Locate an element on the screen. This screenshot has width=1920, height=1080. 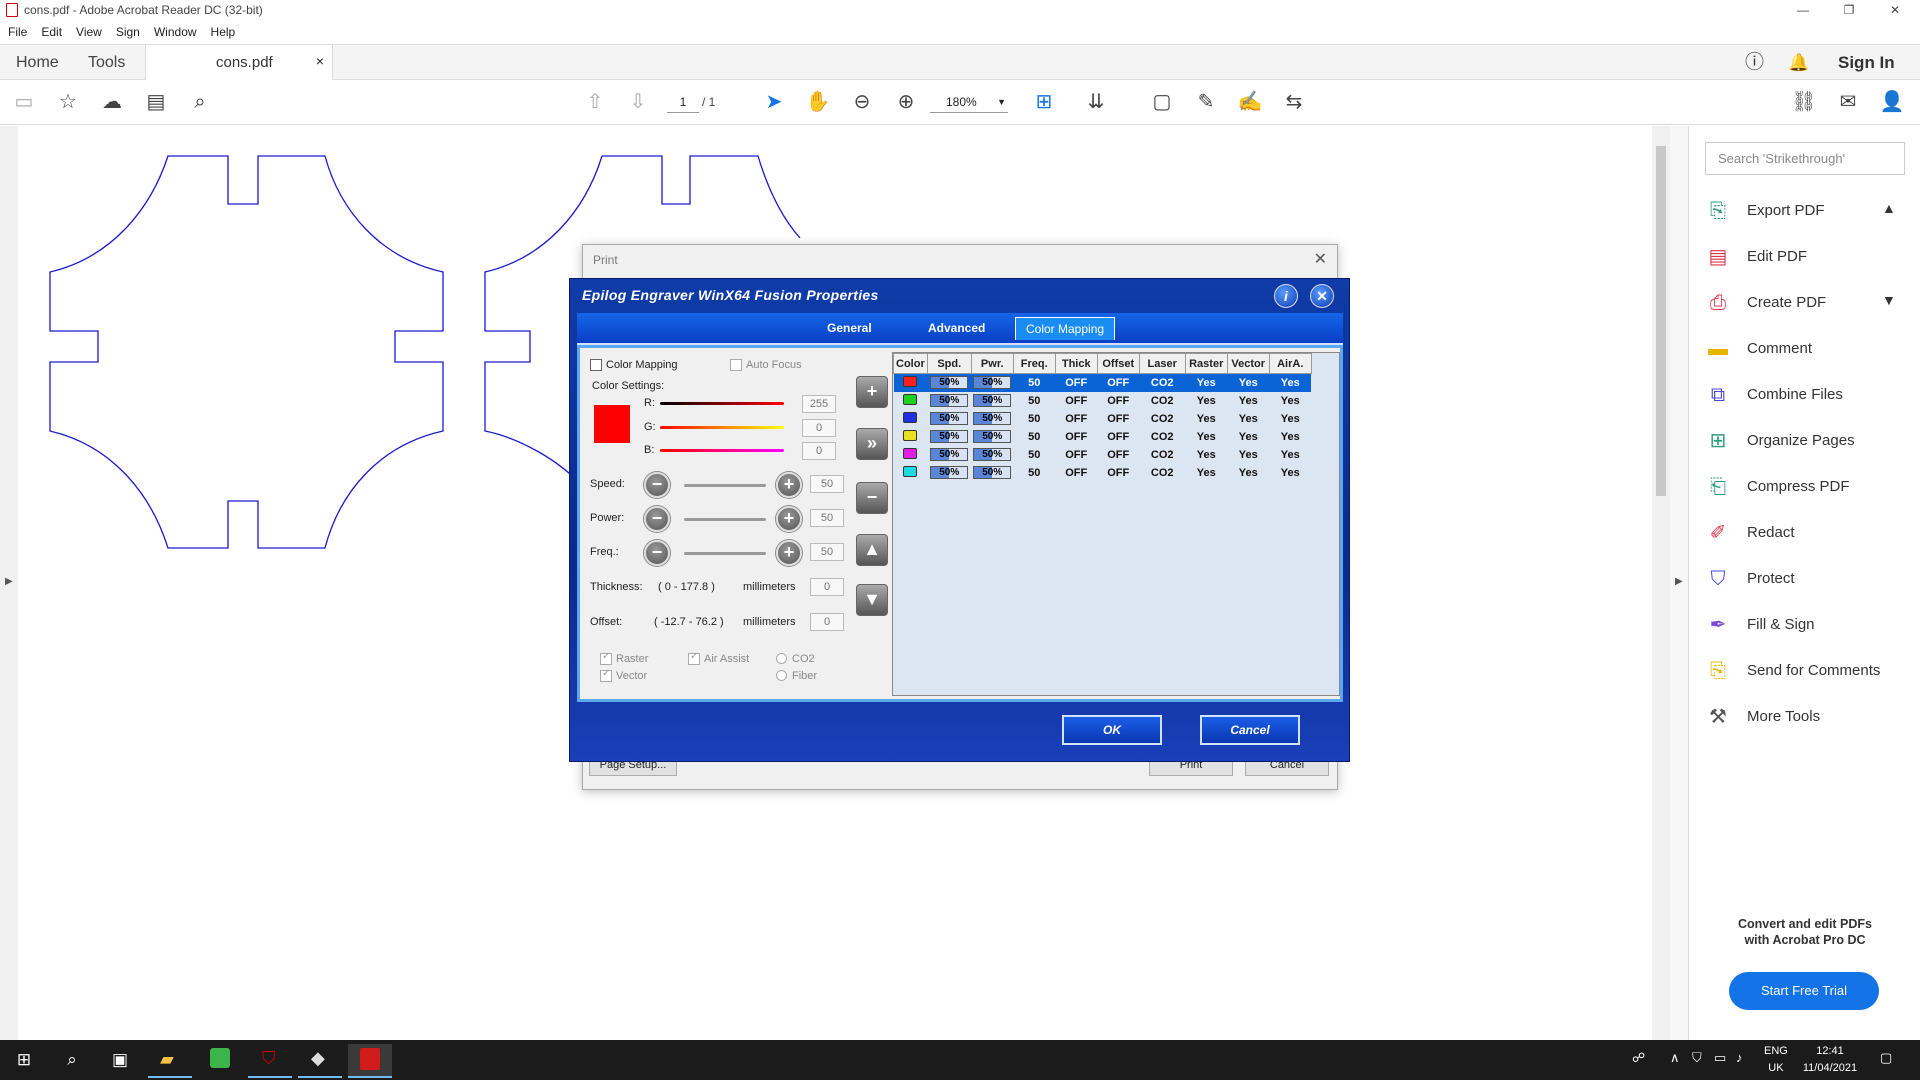
chevron-down-icon: ▼ is located at coordinates (1889, 300).